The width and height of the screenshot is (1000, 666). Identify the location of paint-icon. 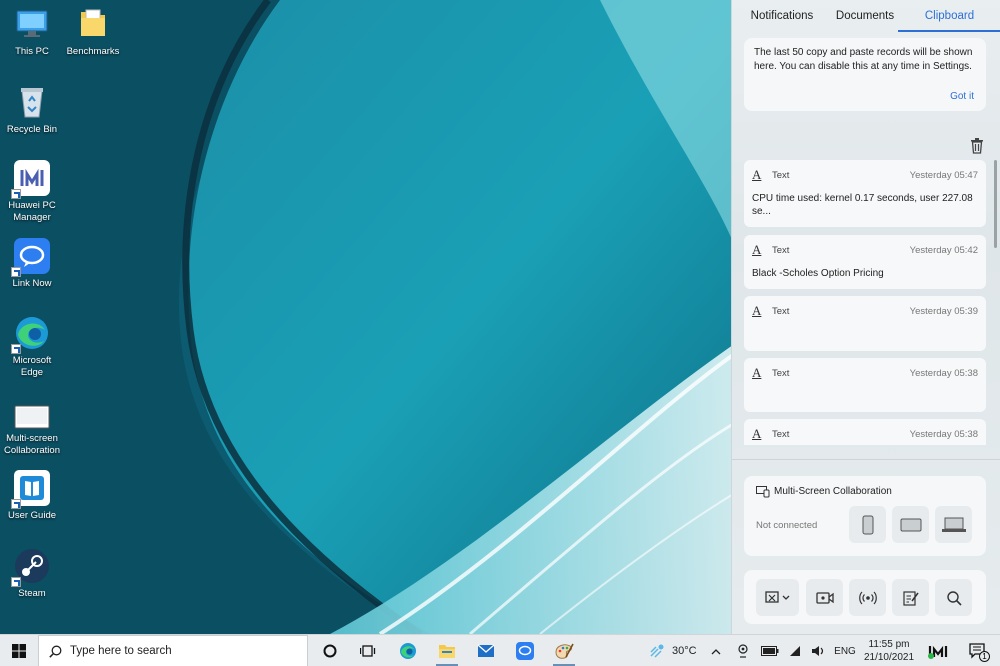
(564, 651).